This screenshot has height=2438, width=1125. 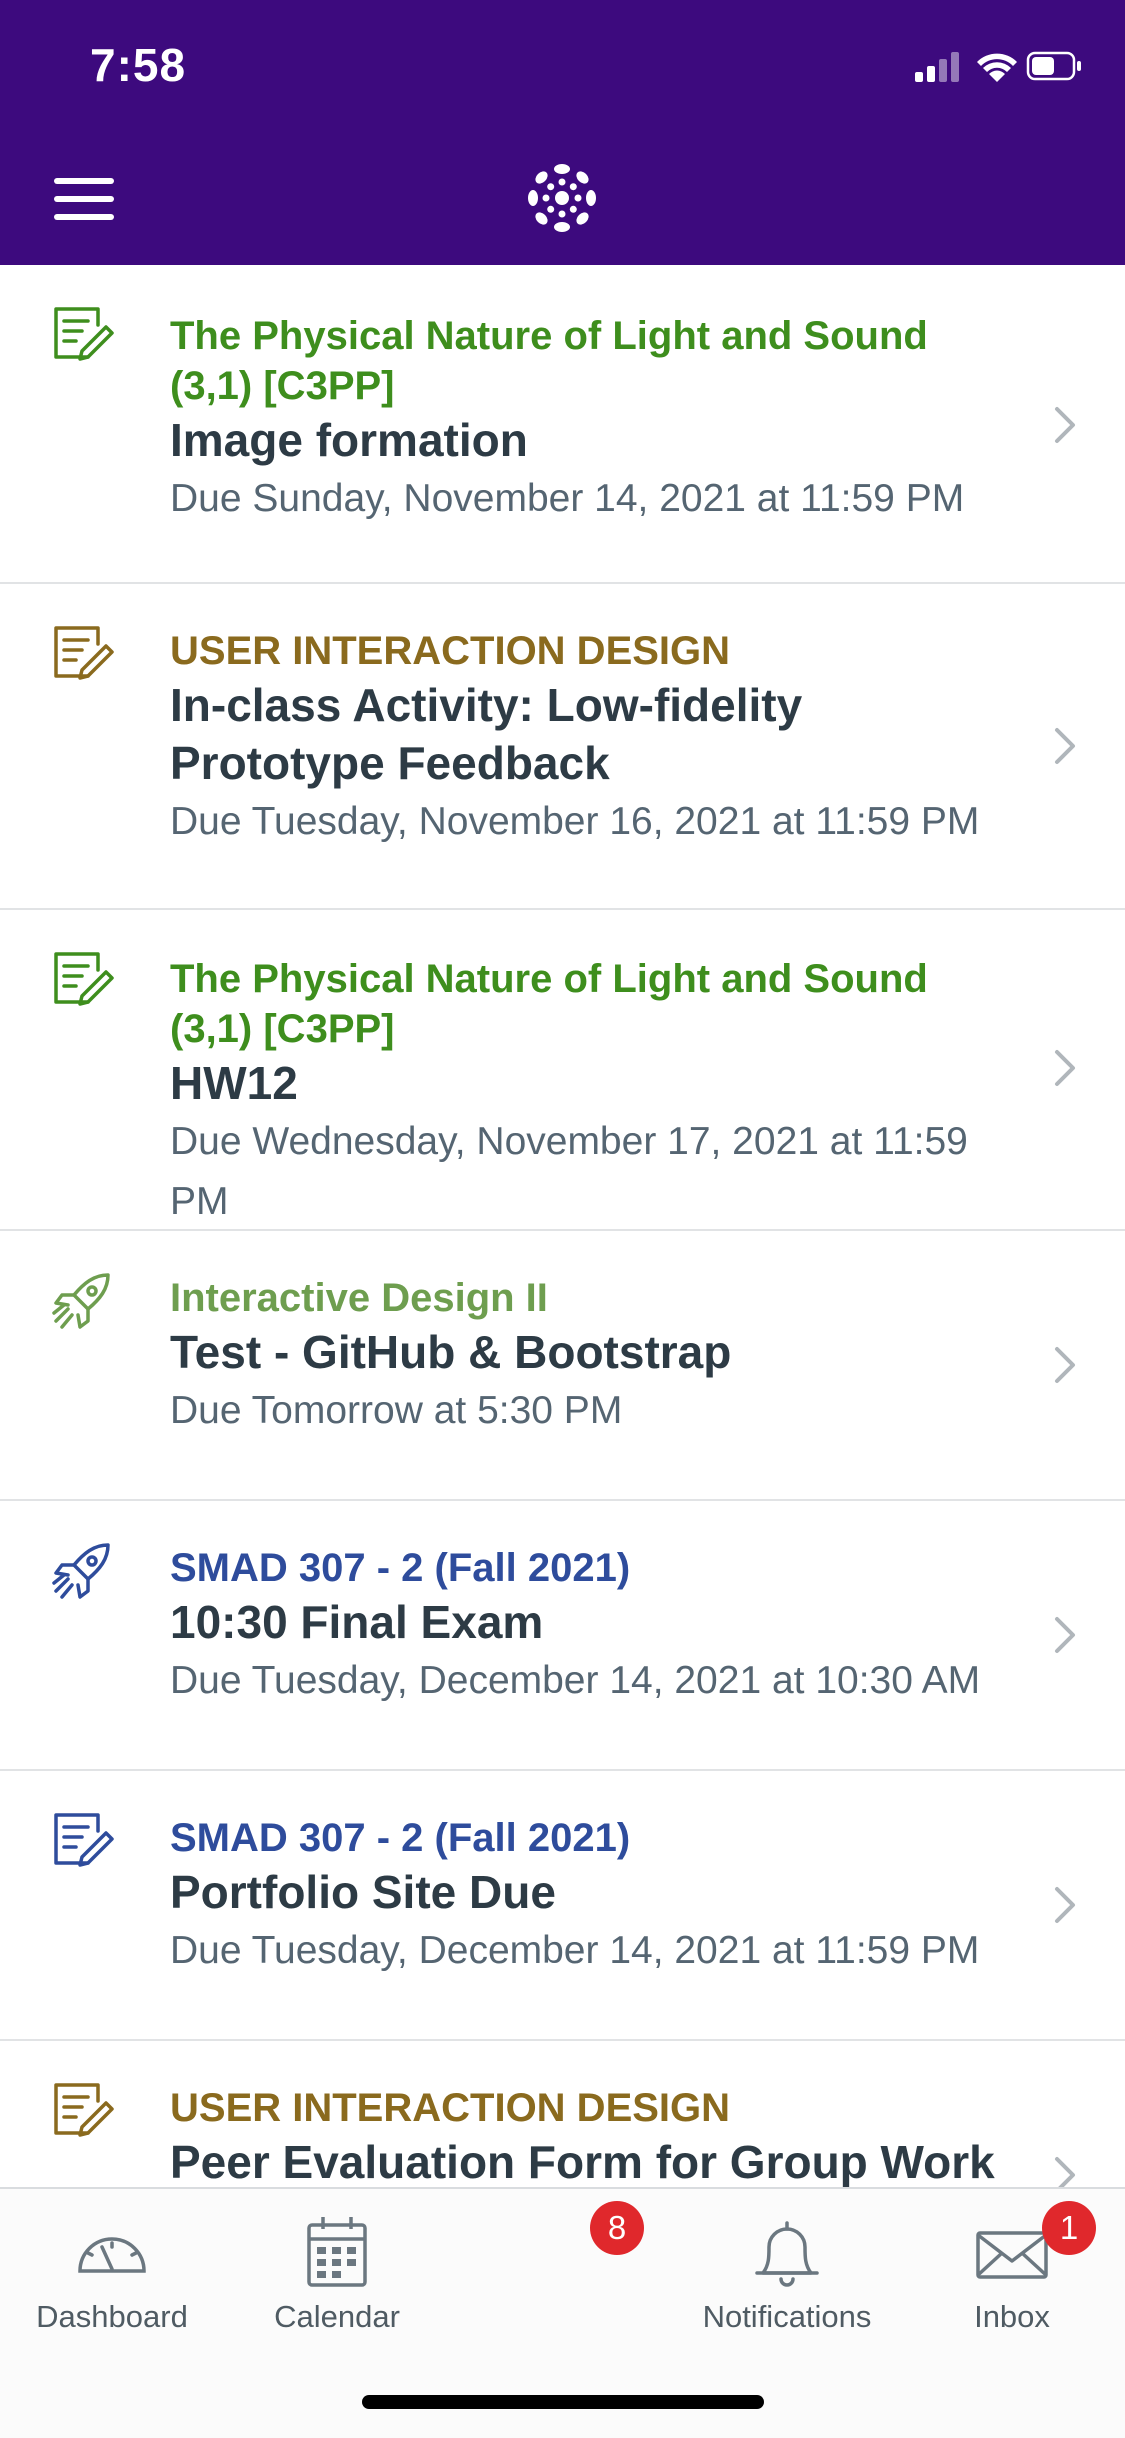 I want to click on status-icons, so click(x=998, y=66).